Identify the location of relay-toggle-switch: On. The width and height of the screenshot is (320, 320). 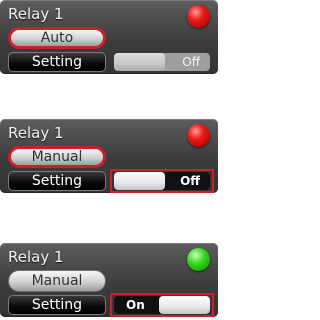
(162, 305).